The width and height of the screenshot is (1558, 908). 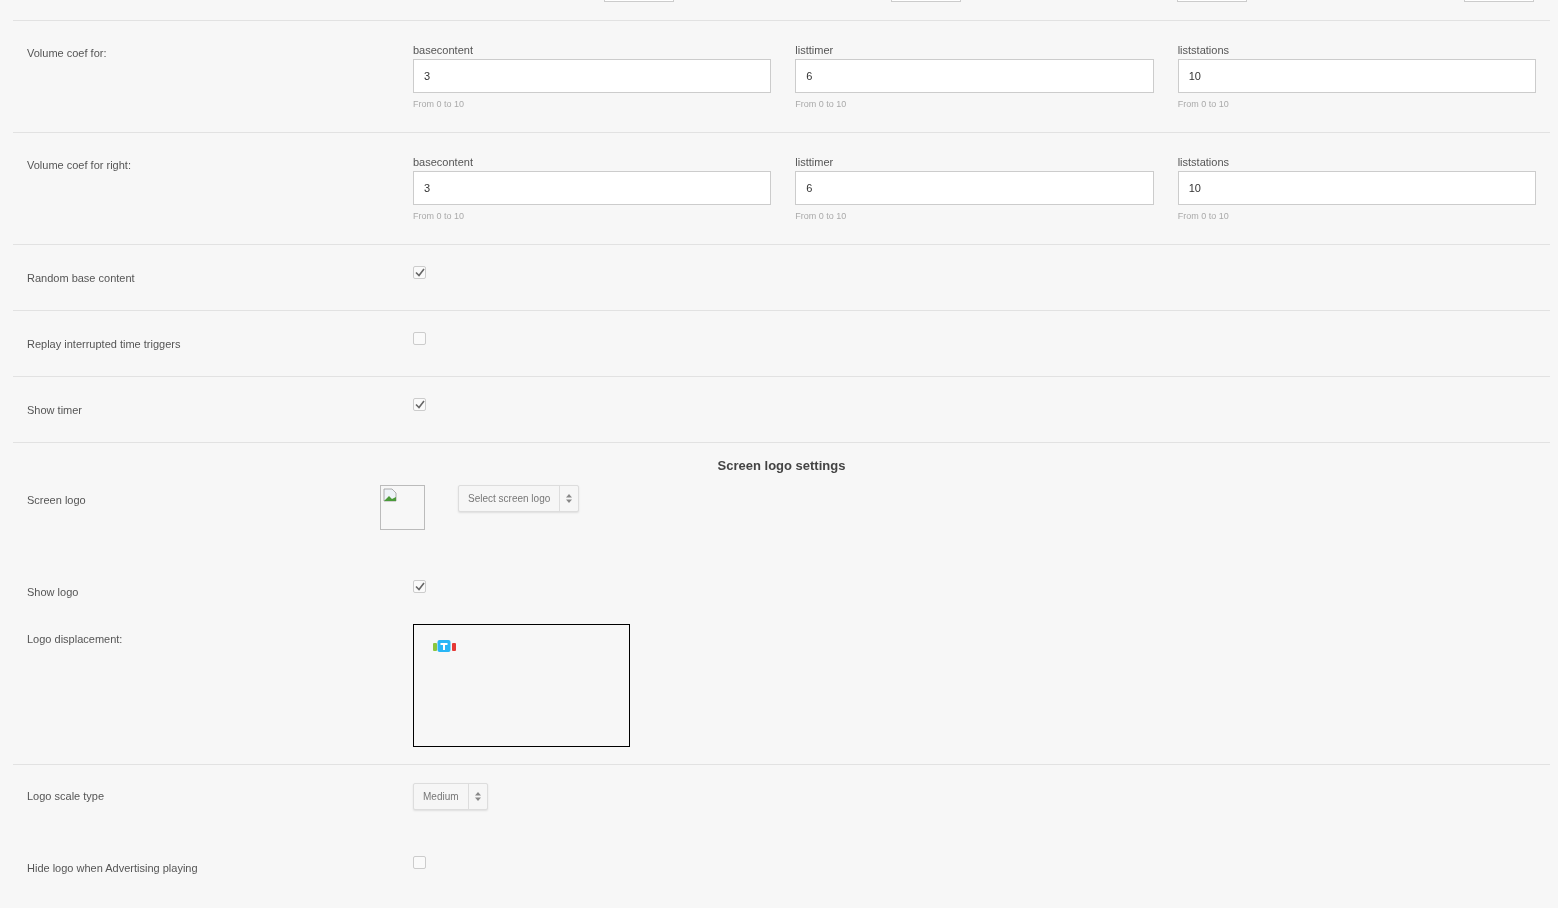 I want to click on field-label: Hide logo when Advertising playing, so click(x=112, y=868).